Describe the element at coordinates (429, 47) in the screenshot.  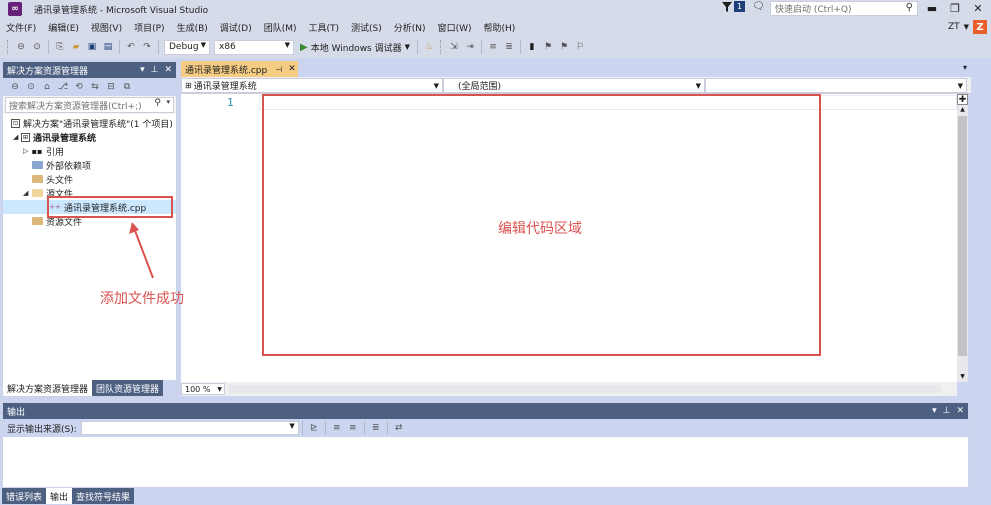
I see `hot-reload-icon: ♨` at that location.